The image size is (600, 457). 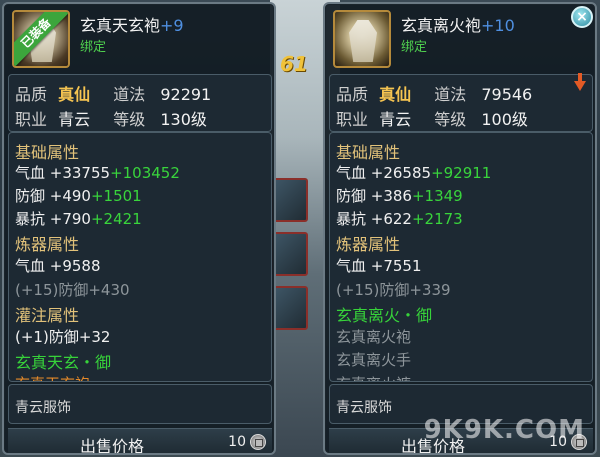 I want to click on attr-line: 暴抗 +622+2173, so click(x=399, y=219).